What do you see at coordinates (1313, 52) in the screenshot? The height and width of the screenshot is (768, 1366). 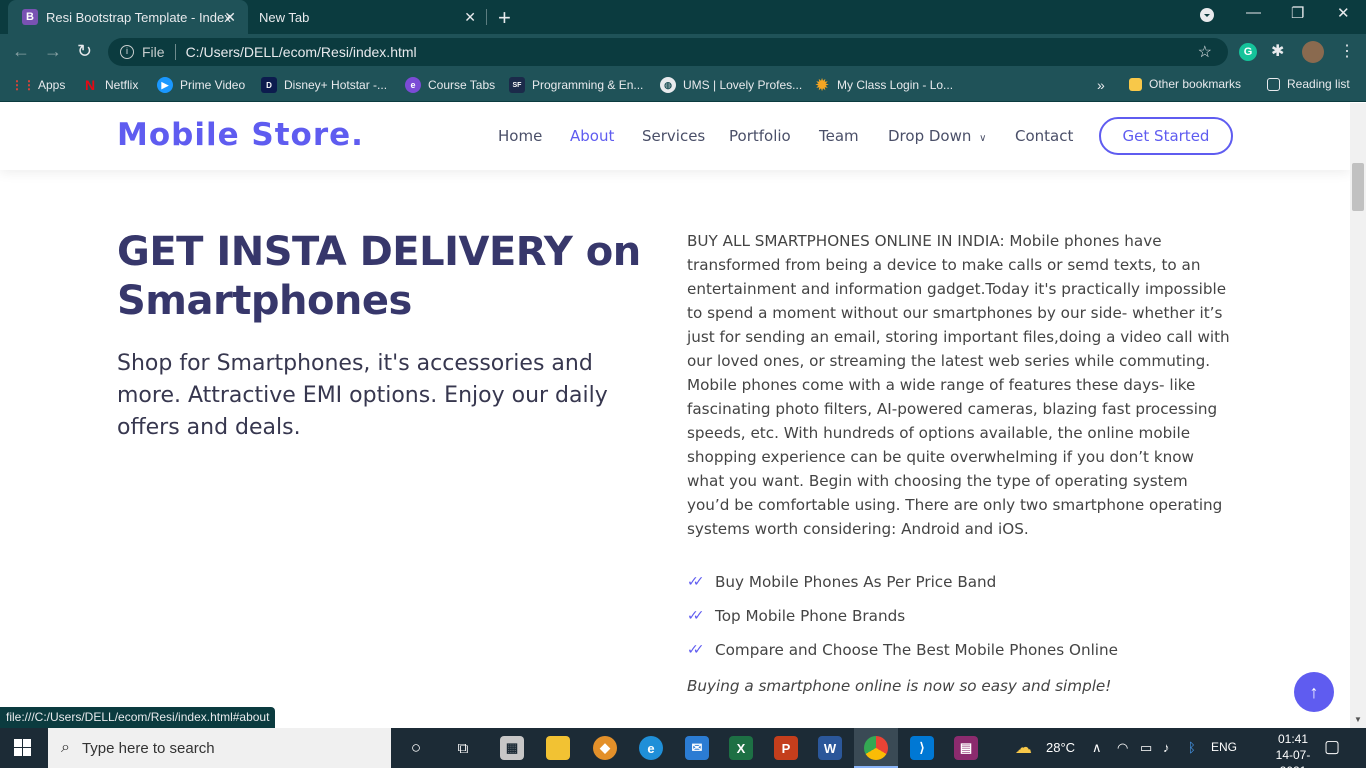 I see `profile-avatar` at bounding box center [1313, 52].